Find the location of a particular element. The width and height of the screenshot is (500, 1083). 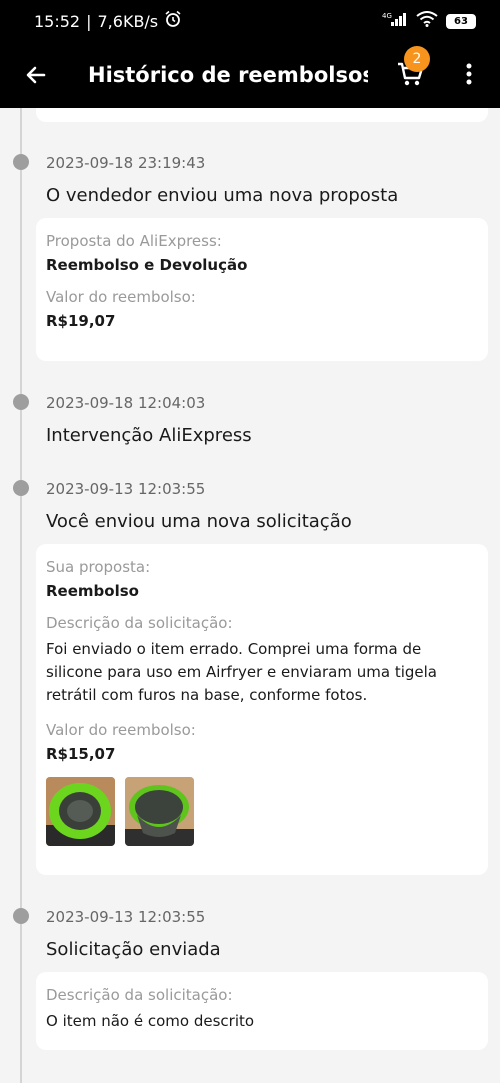

entry-title: Solicitação enviada is located at coordinates (133, 949).